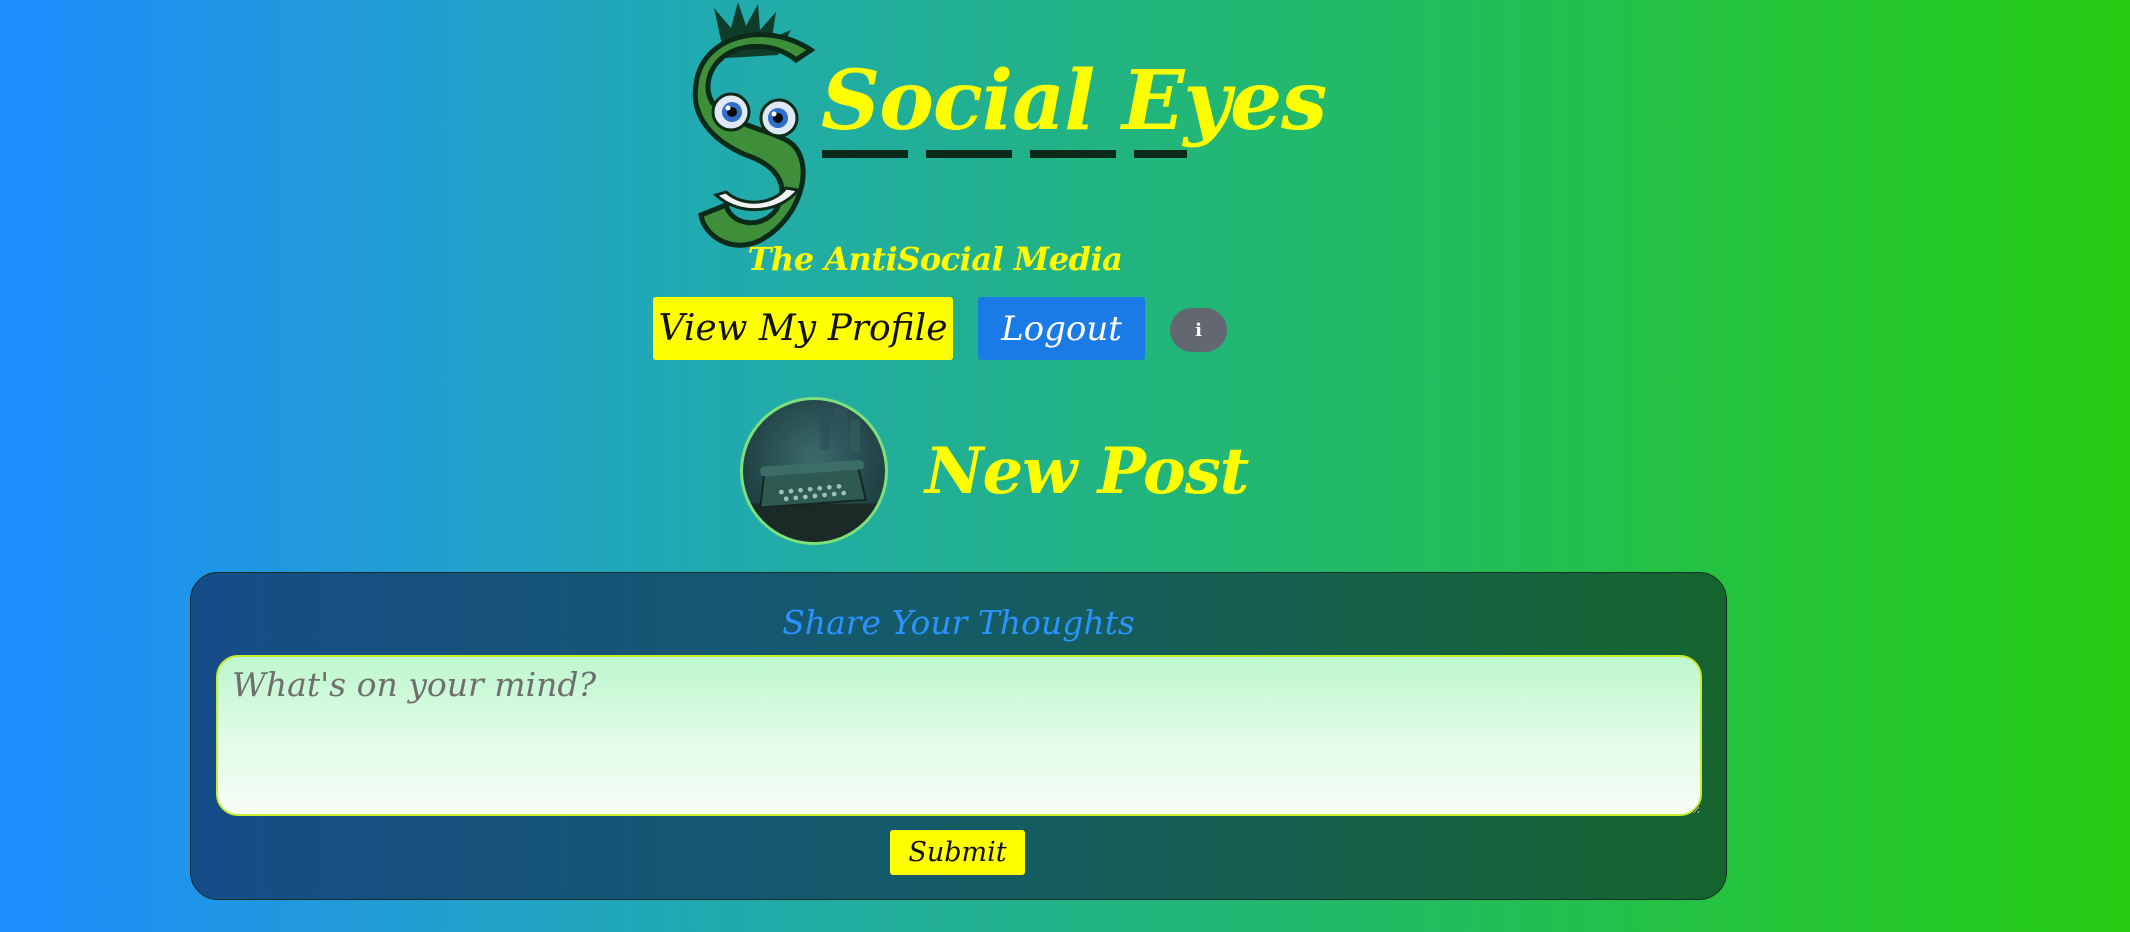 This screenshot has width=2130, height=932. Describe the element at coordinates (957, 852) in the screenshot. I see `submit-button: Submit` at that location.